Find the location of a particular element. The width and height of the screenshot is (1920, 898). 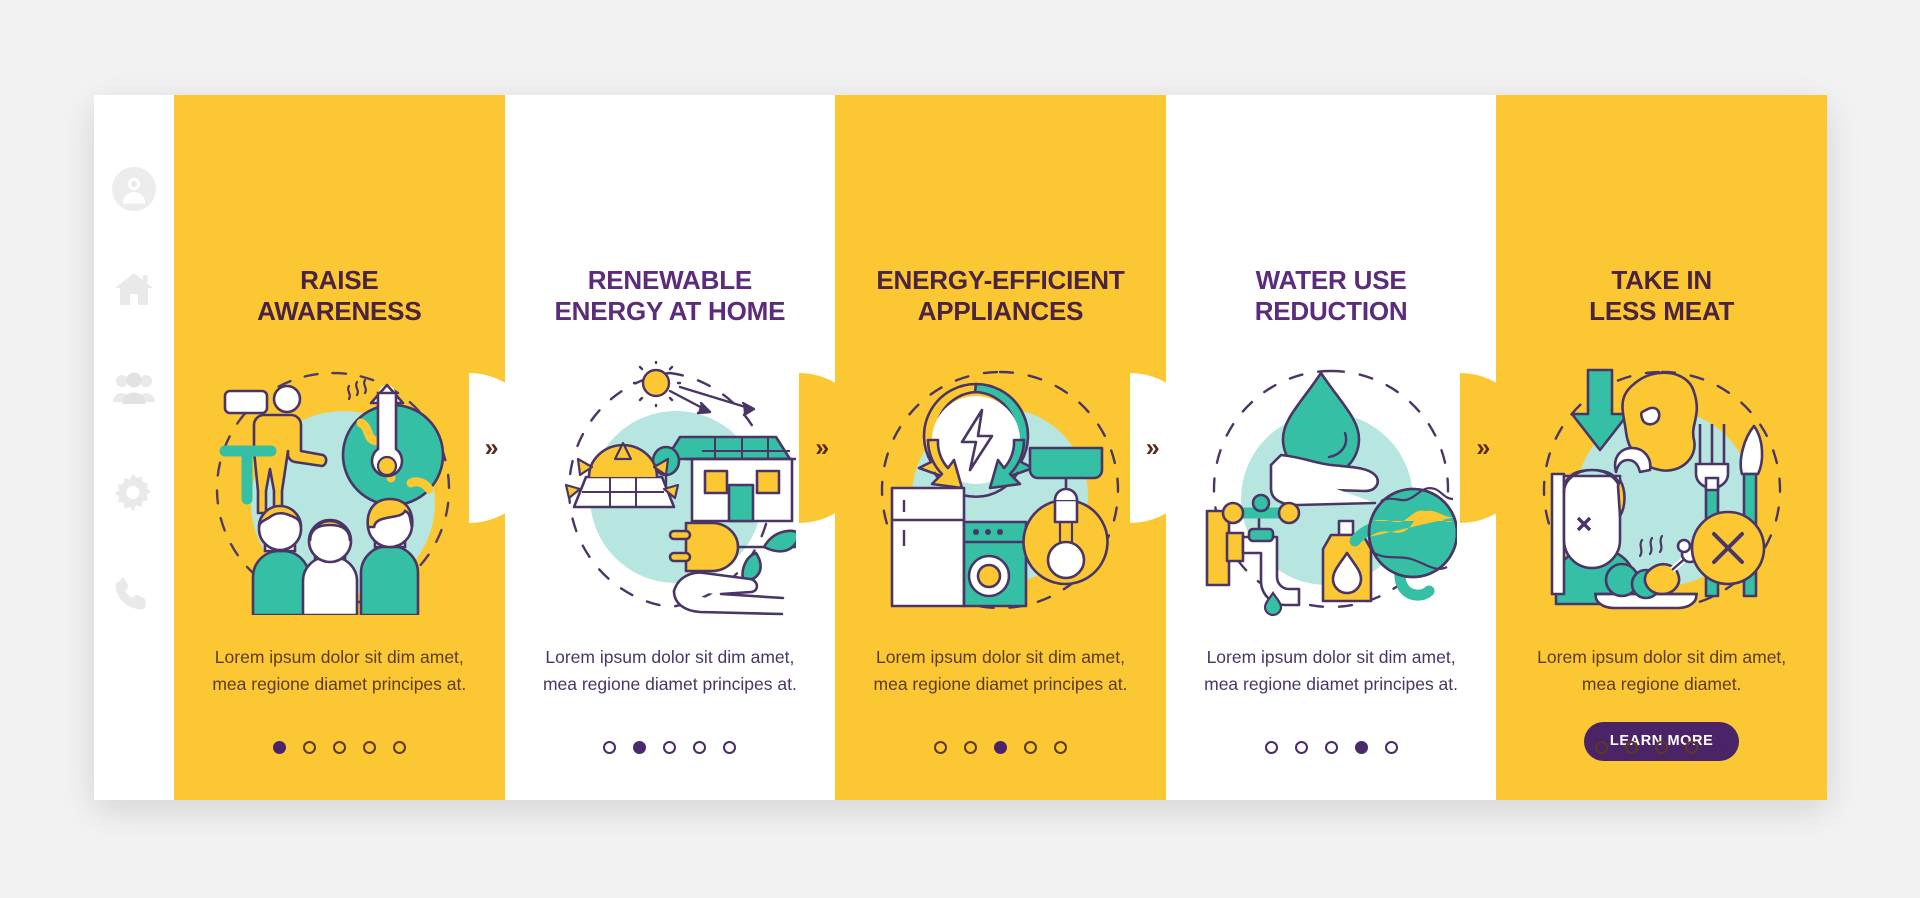

page-title-line2: AWARENESS is located at coordinates (339, 310).